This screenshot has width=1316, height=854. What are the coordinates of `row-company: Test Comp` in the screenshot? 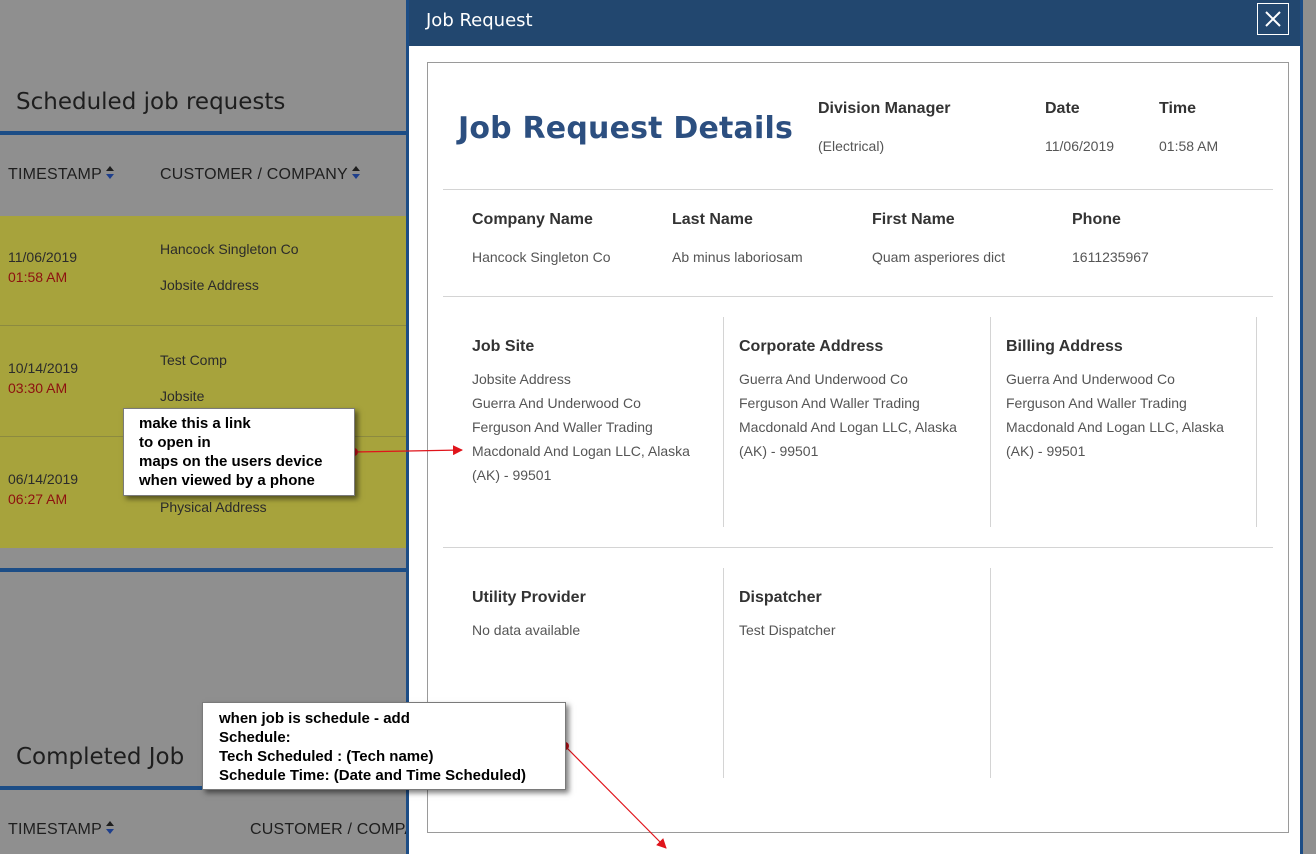 It's located at (193, 360).